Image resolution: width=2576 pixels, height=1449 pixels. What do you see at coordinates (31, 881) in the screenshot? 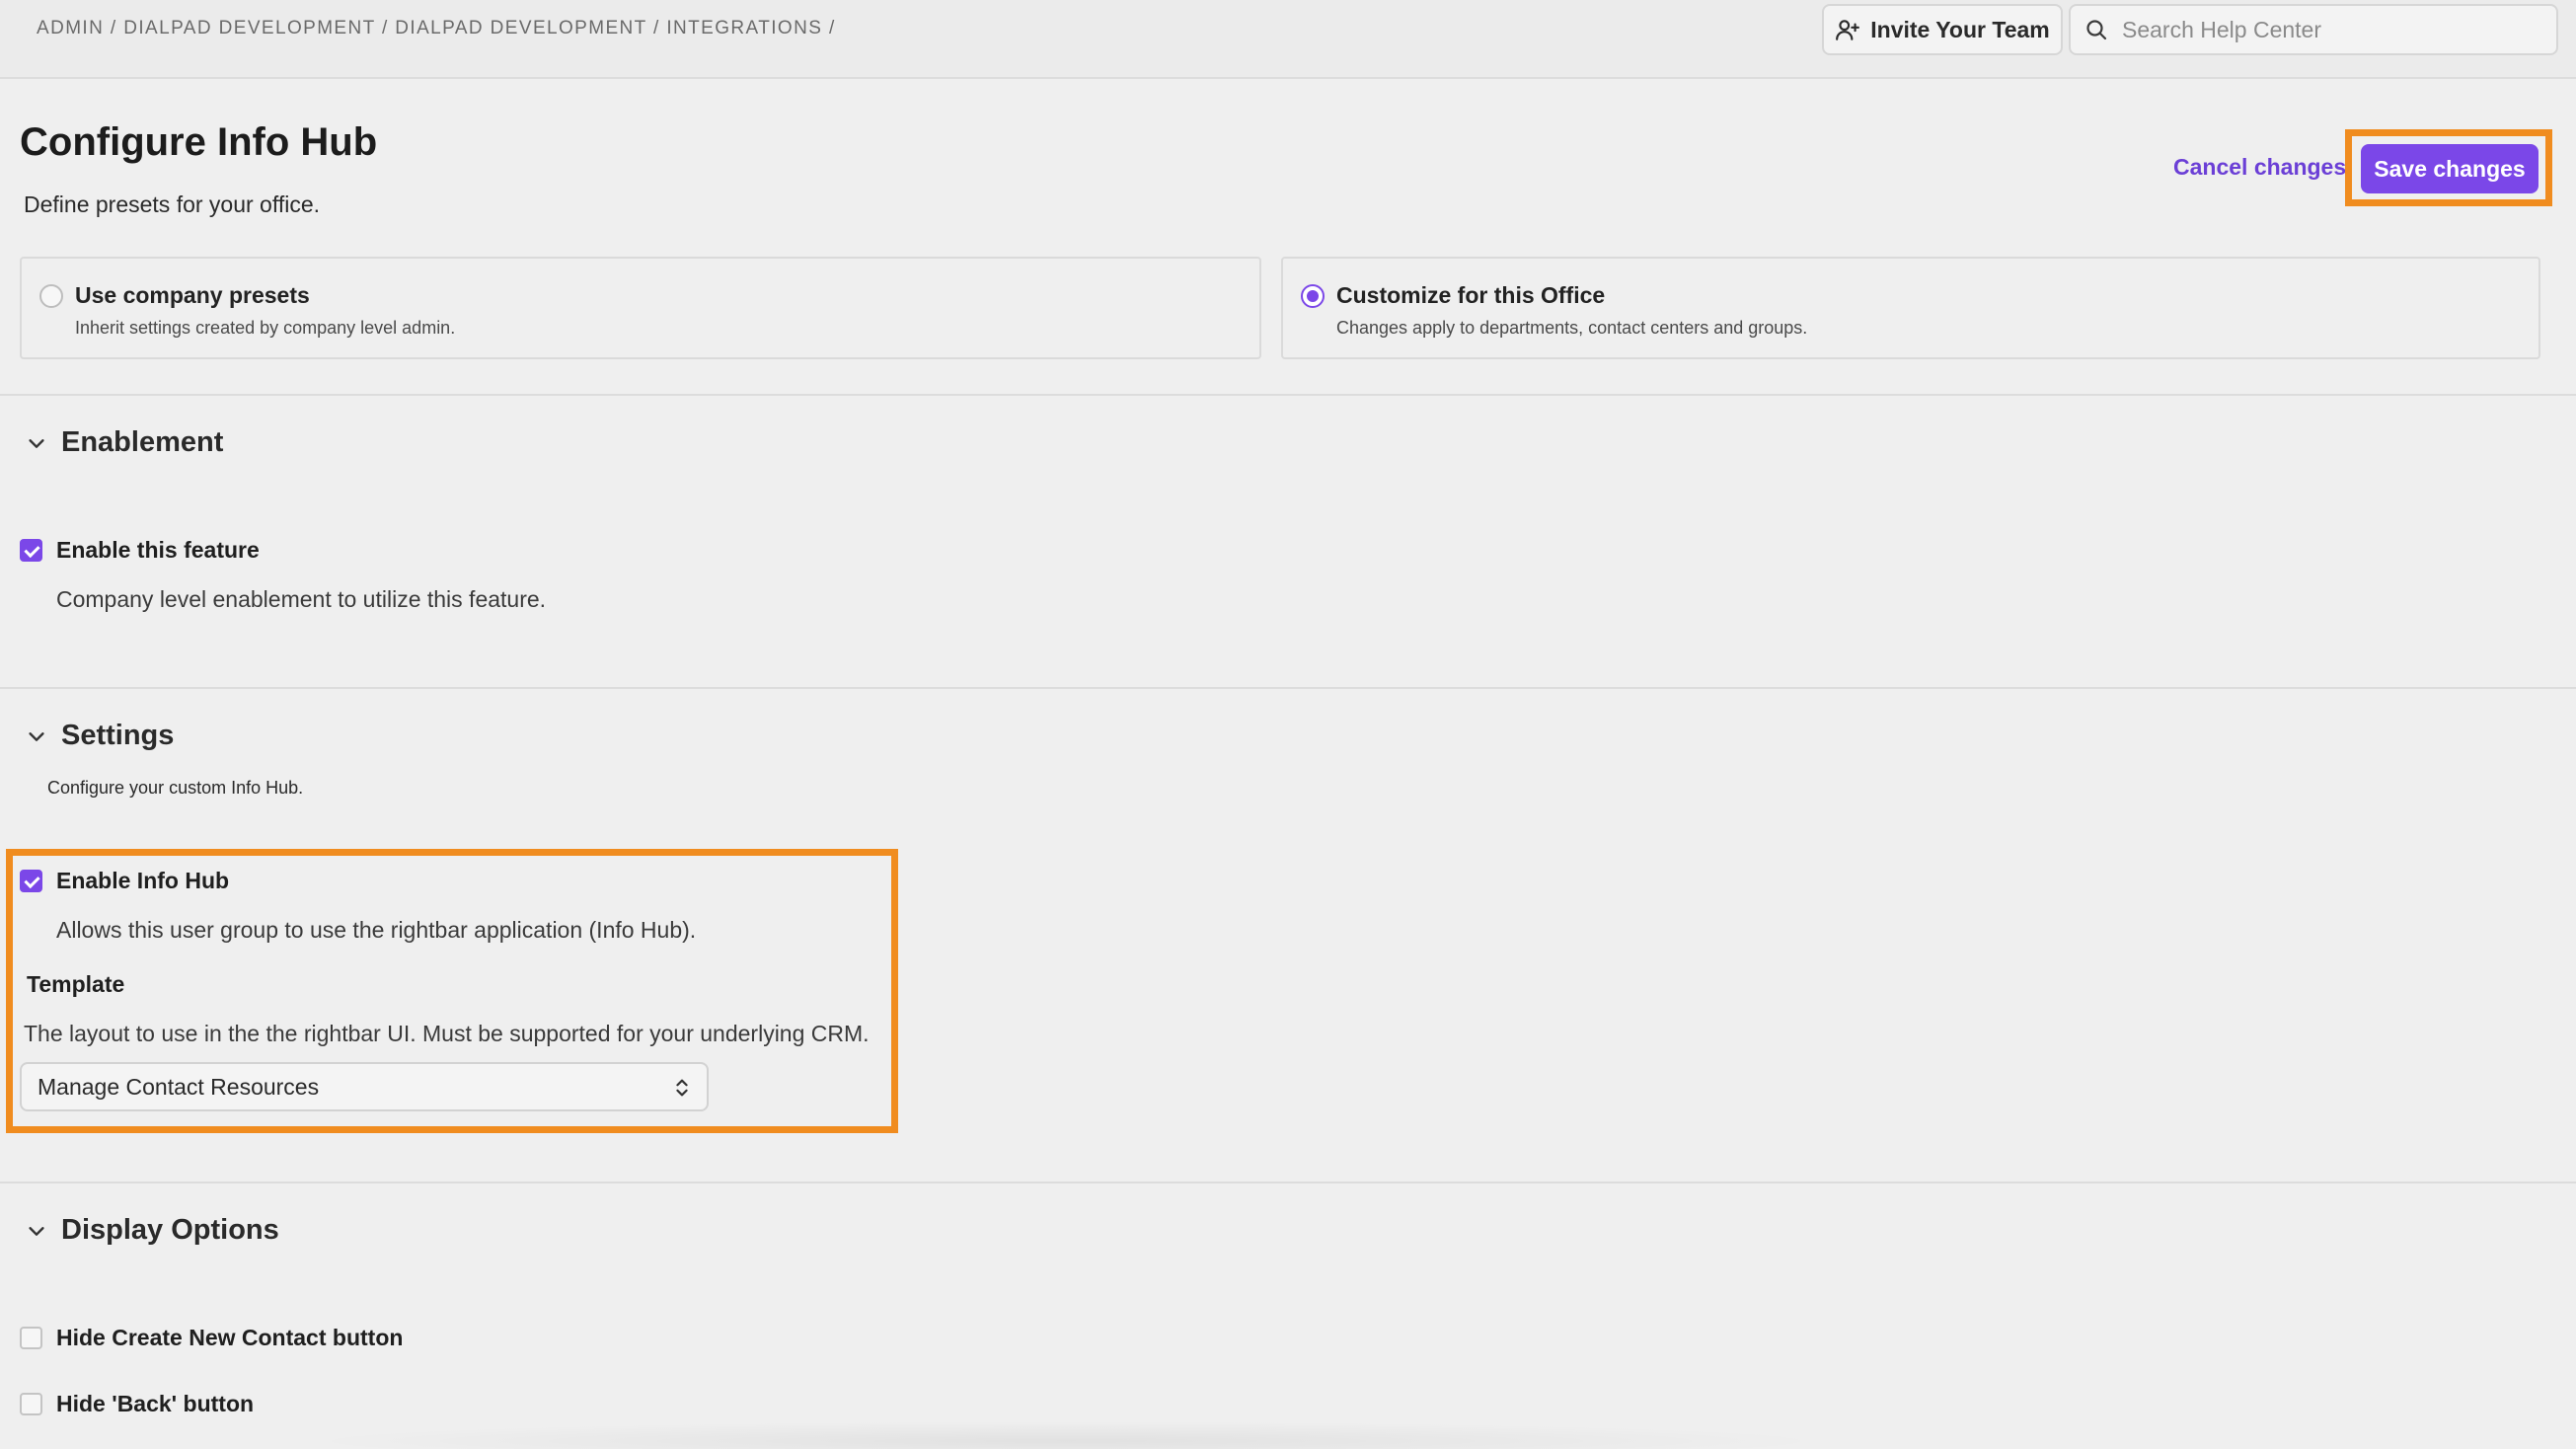
I see `enable-infohub-checkbox` at bounding box center [31, 881].